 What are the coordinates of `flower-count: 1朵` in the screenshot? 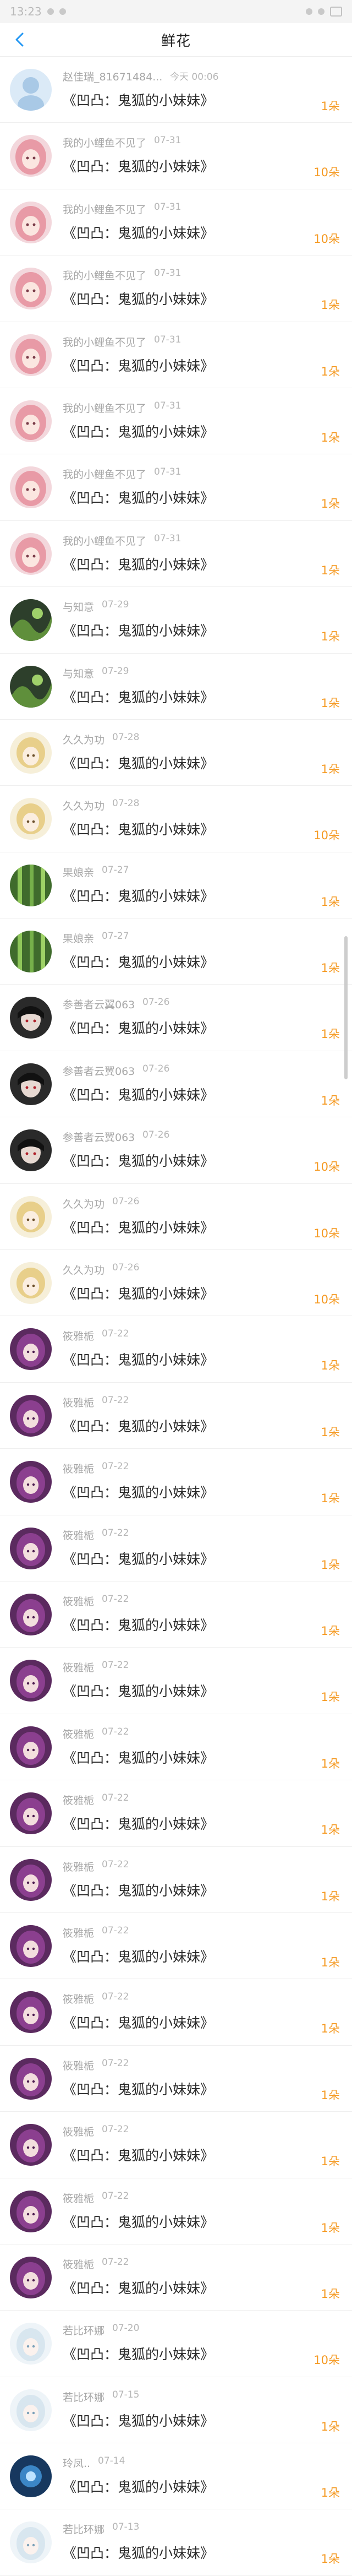 It's located at (330, 2228).